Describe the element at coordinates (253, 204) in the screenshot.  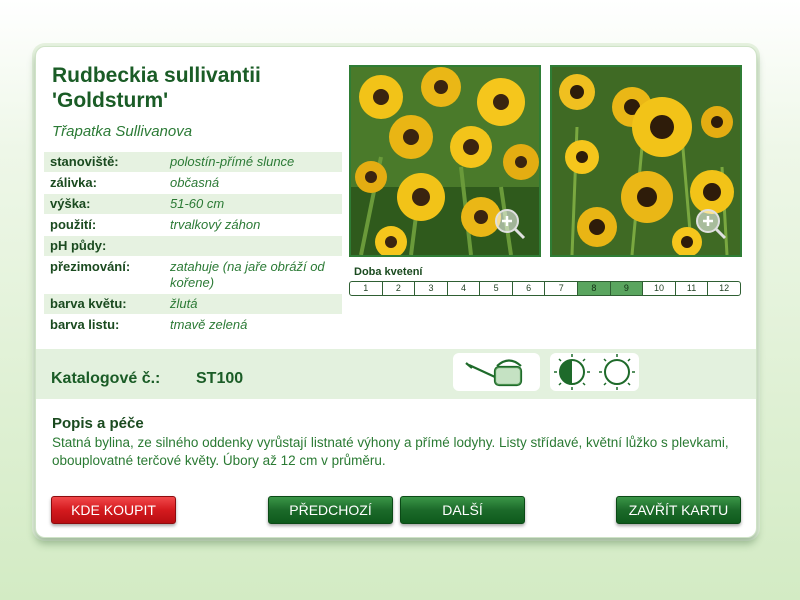
I see `property-value: 51-60 cm` at that location.